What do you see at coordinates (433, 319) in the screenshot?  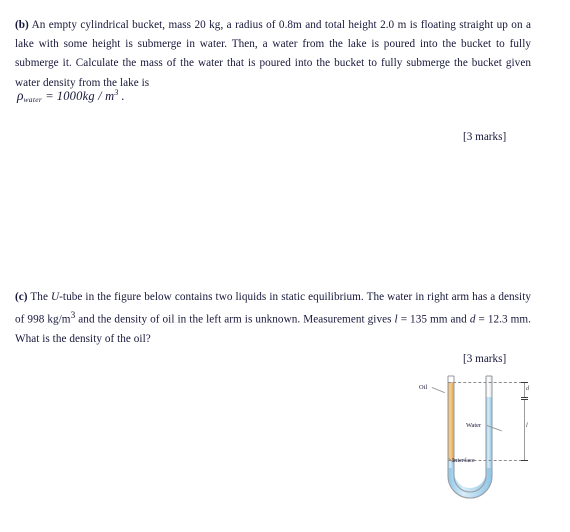 I see `question-c-text-part4: = 135 mm and` at bounding box center [433, 319].